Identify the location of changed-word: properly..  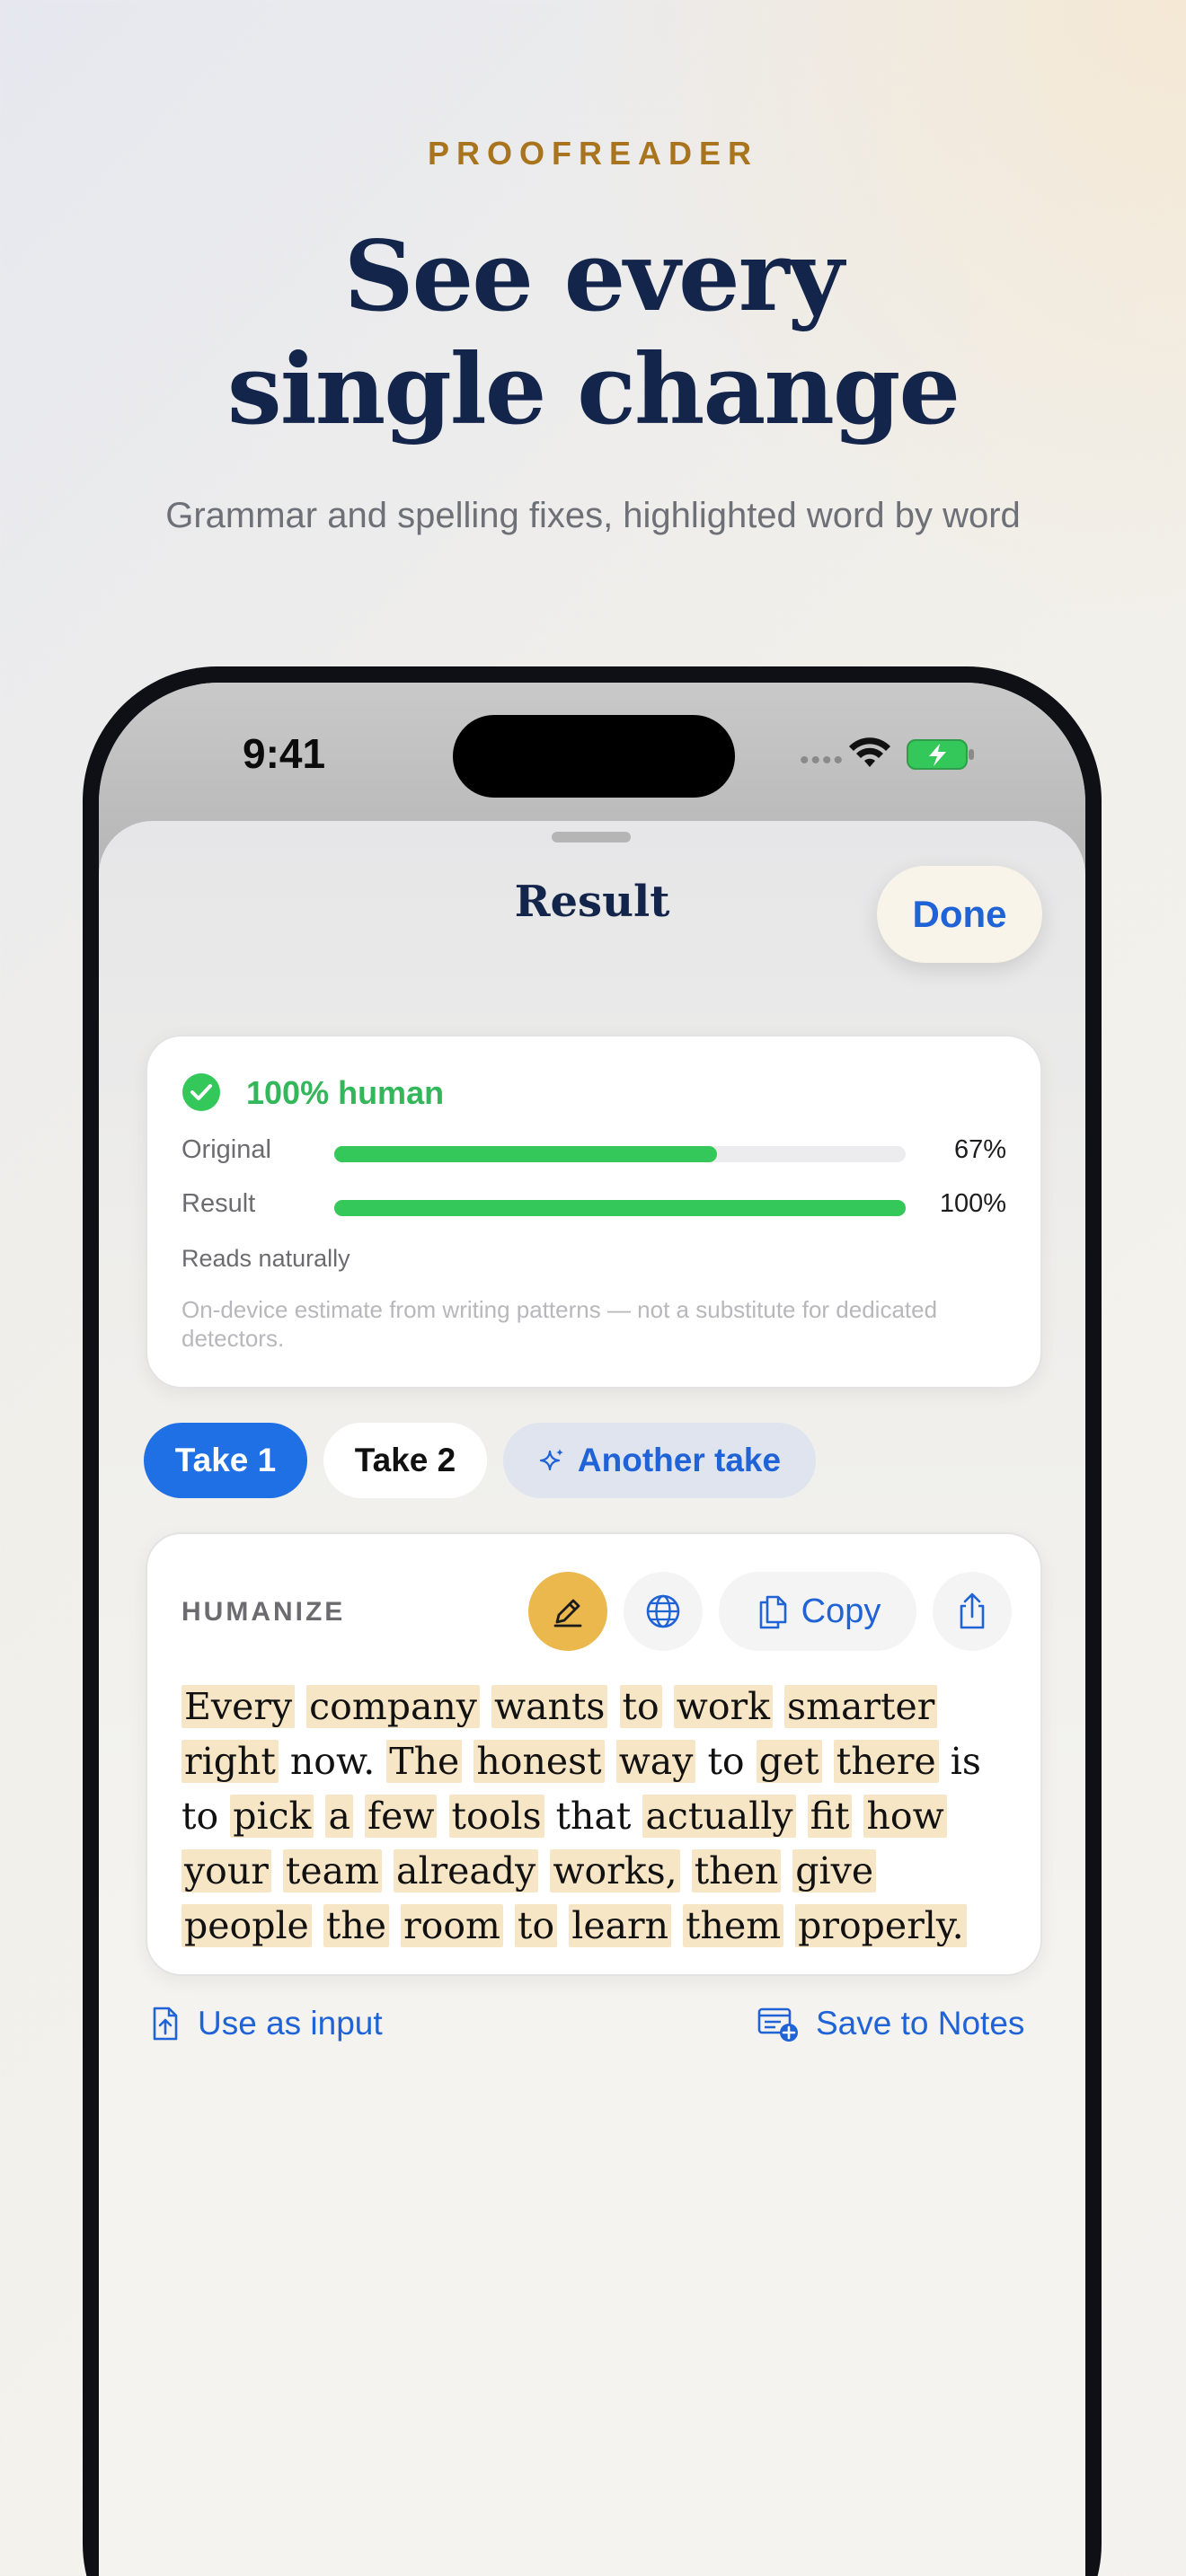
(881, 1925).